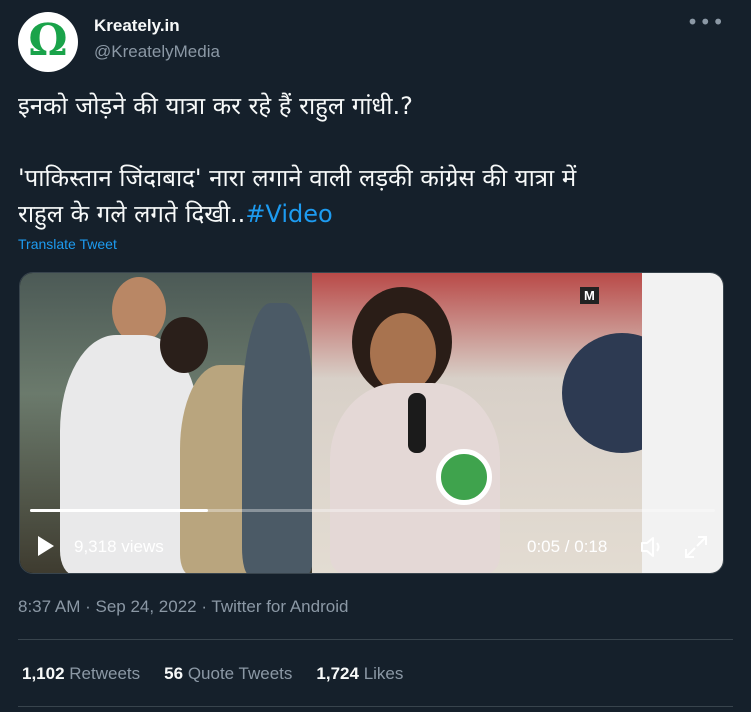  I want to click on quotes-label: Quote Tweets, so click(240, 673).